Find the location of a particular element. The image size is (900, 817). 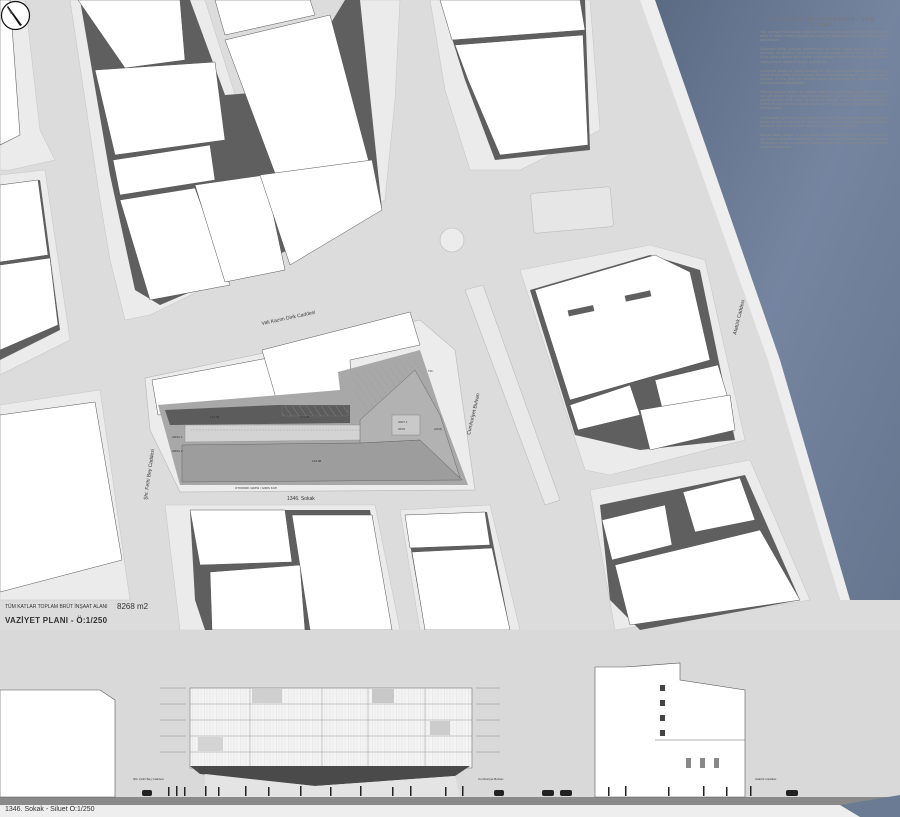

label-office: OFIS is located at coordinates (401, 429).